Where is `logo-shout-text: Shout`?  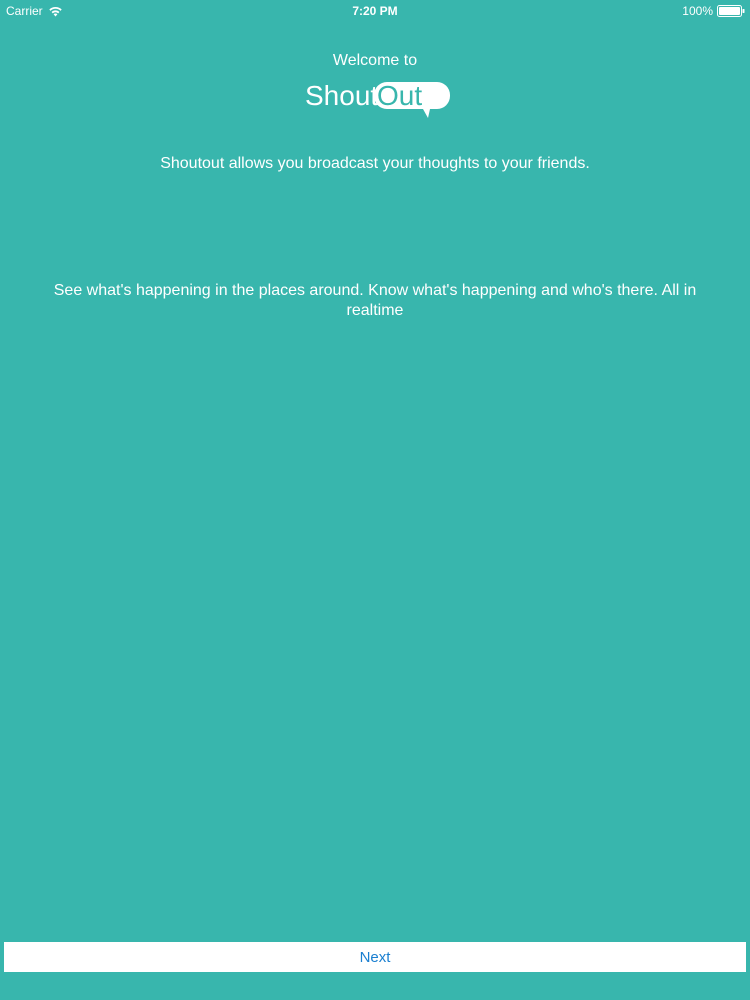 logo-shout-text: Shout is located at coordinates (341, 95).